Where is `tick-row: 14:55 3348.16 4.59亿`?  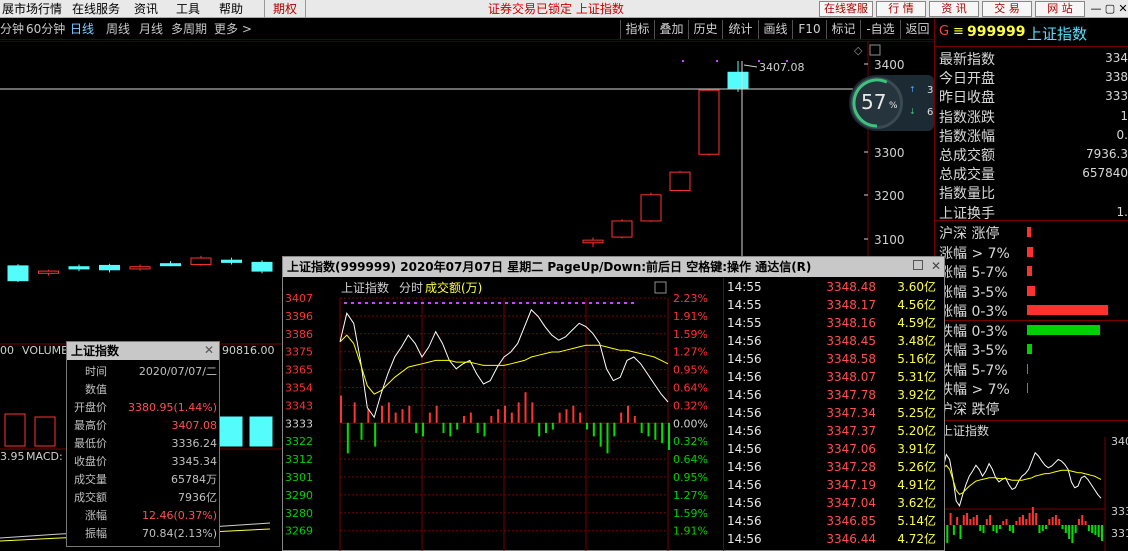 tick-row: 14:55 3348.16 4.59亿 is located at coordinates (833, 323).